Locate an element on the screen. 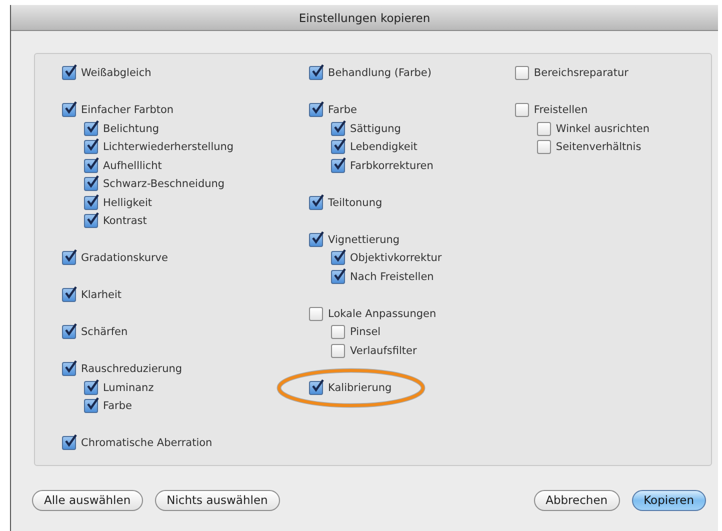  checkbox-label: Schwarz-Beschneidung is located at coordinates (164, 184).